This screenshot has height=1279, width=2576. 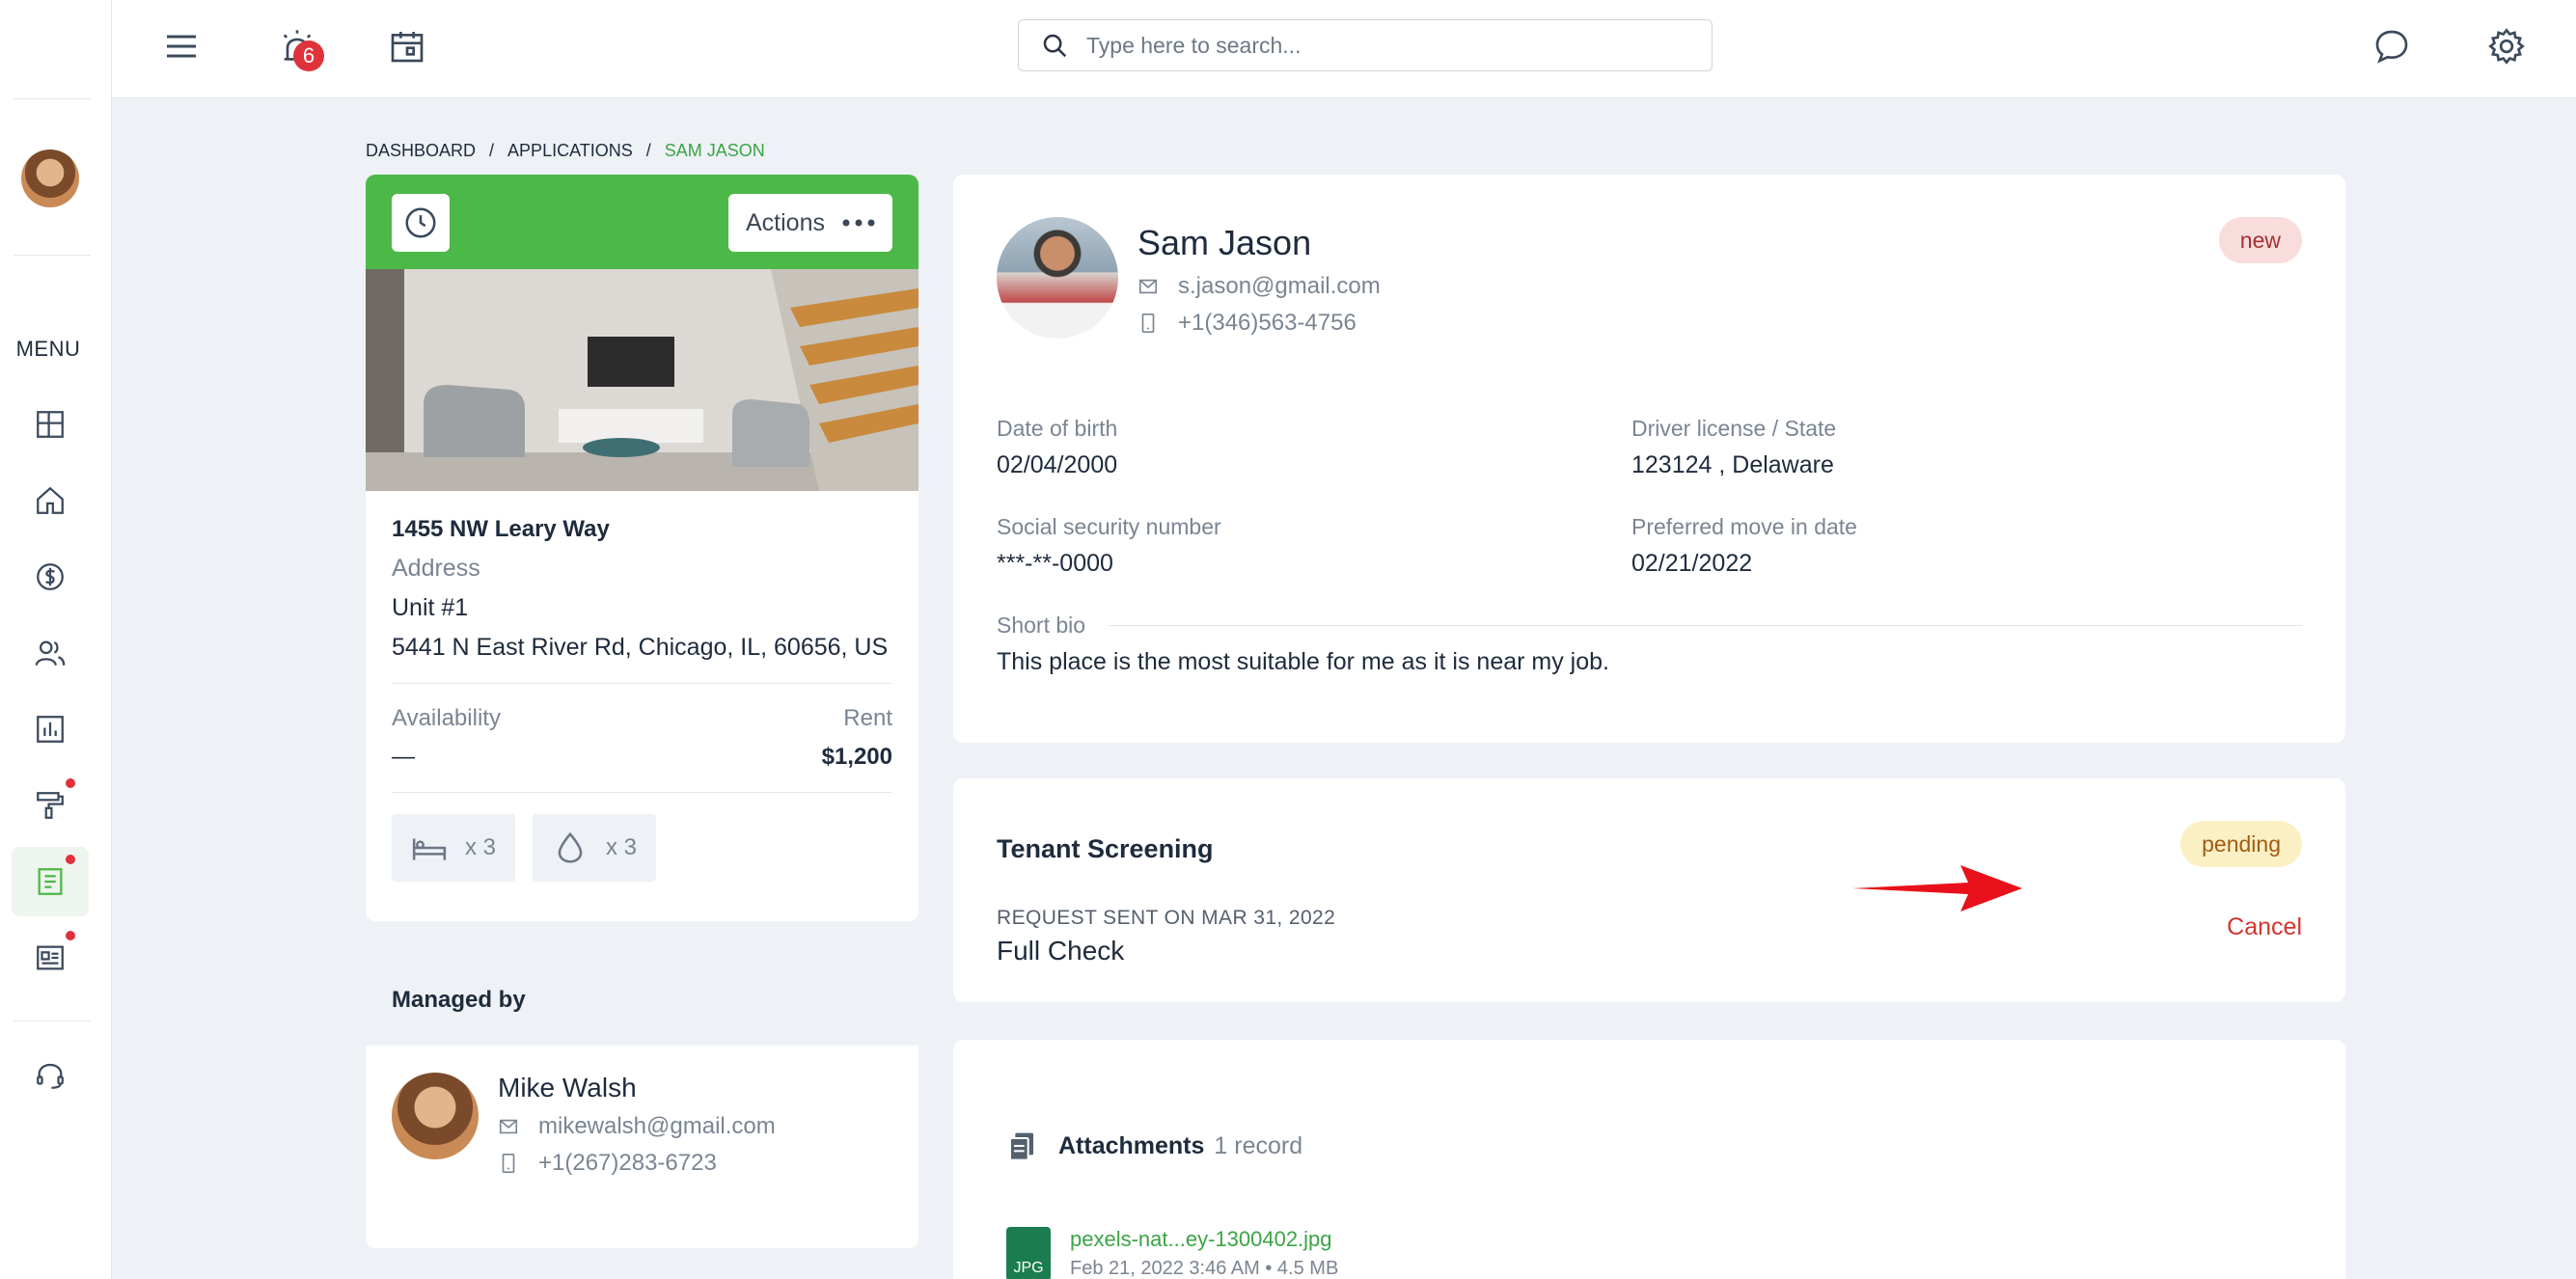 I want to click on jpg-file-icon: JPG, so click(x=1028, y=1253).